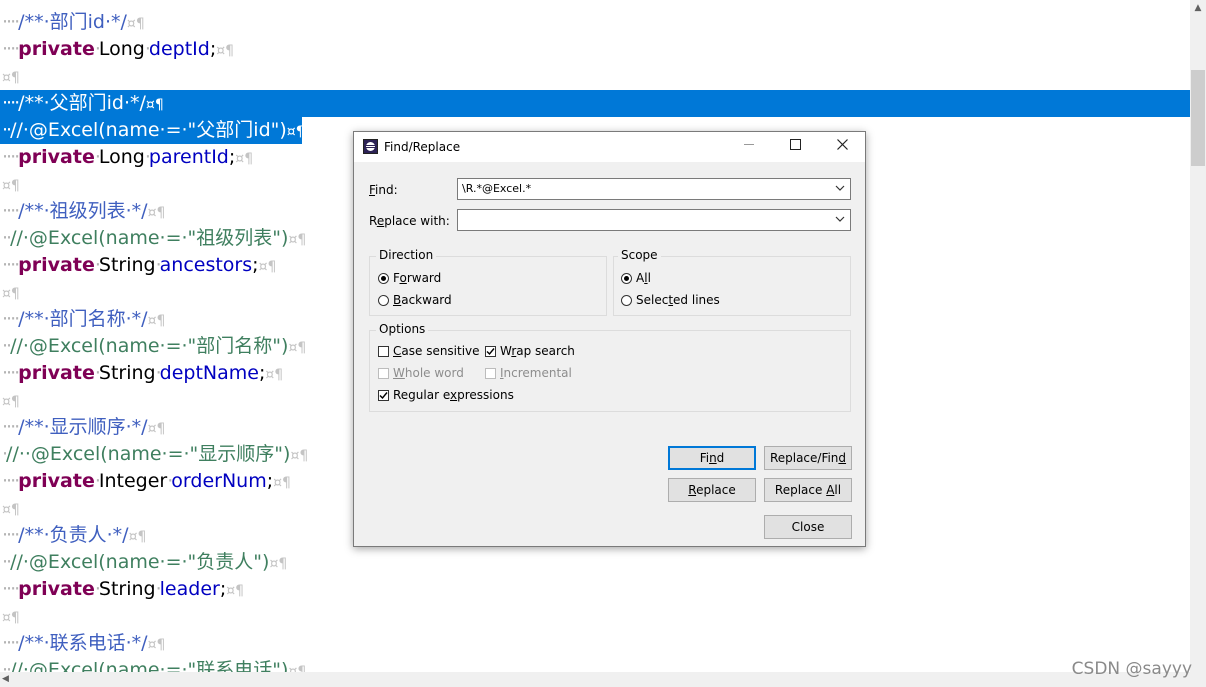 The height and width of the screenshot is (687, 1206). I want to click on scope-all-radio, so click(626, 278).